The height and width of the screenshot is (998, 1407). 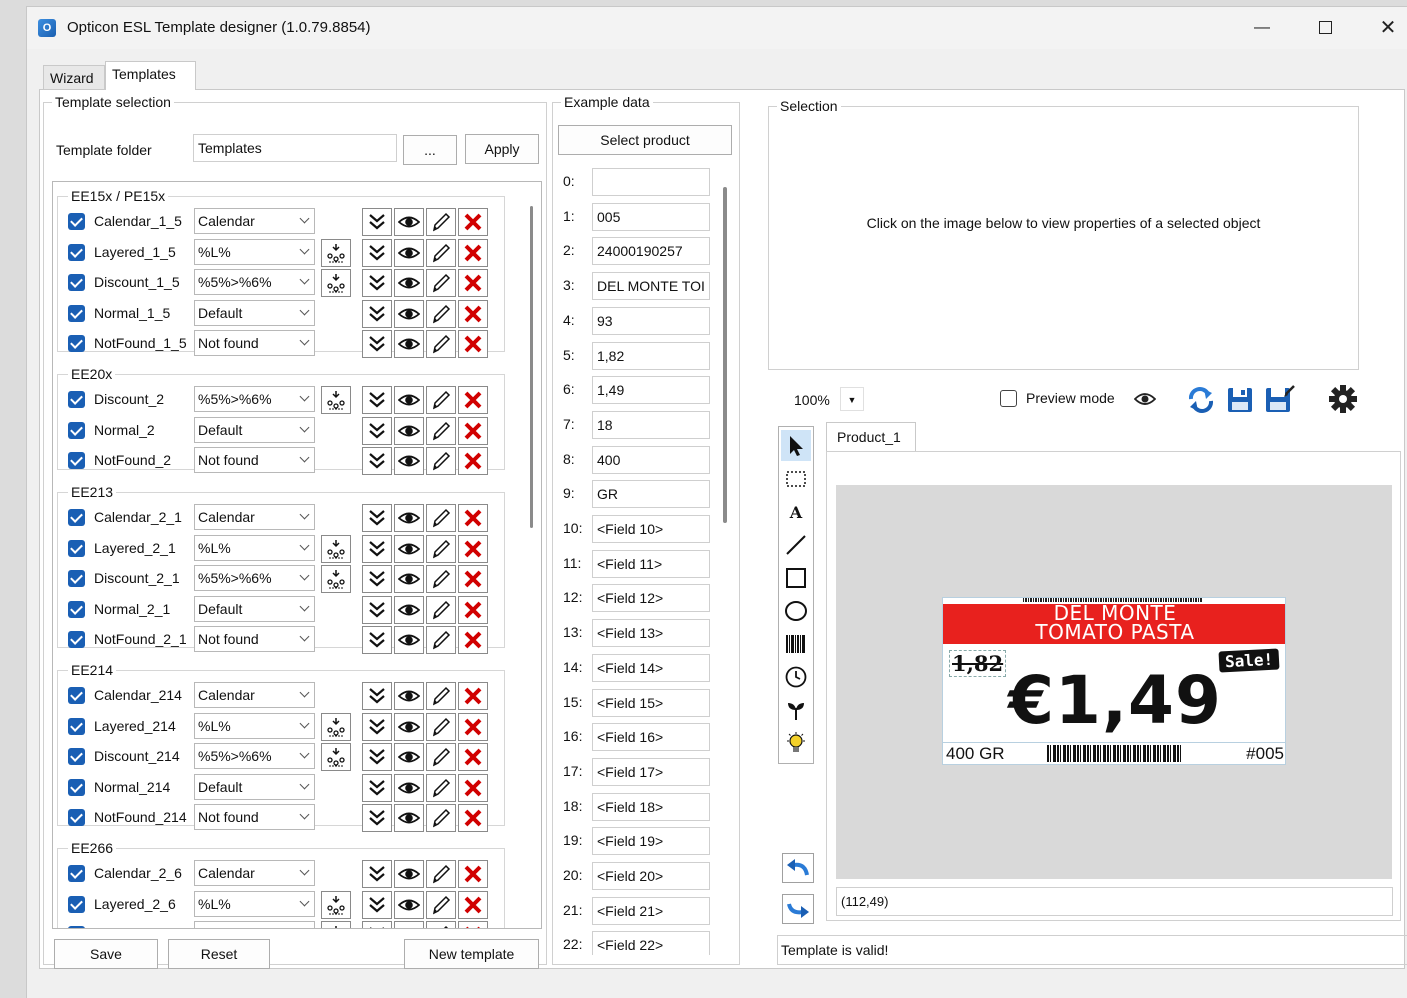 What do you see at coordinates (1325, 28) in the screenshot?
I see `maximize-button` at bounding box center [1325, 28].